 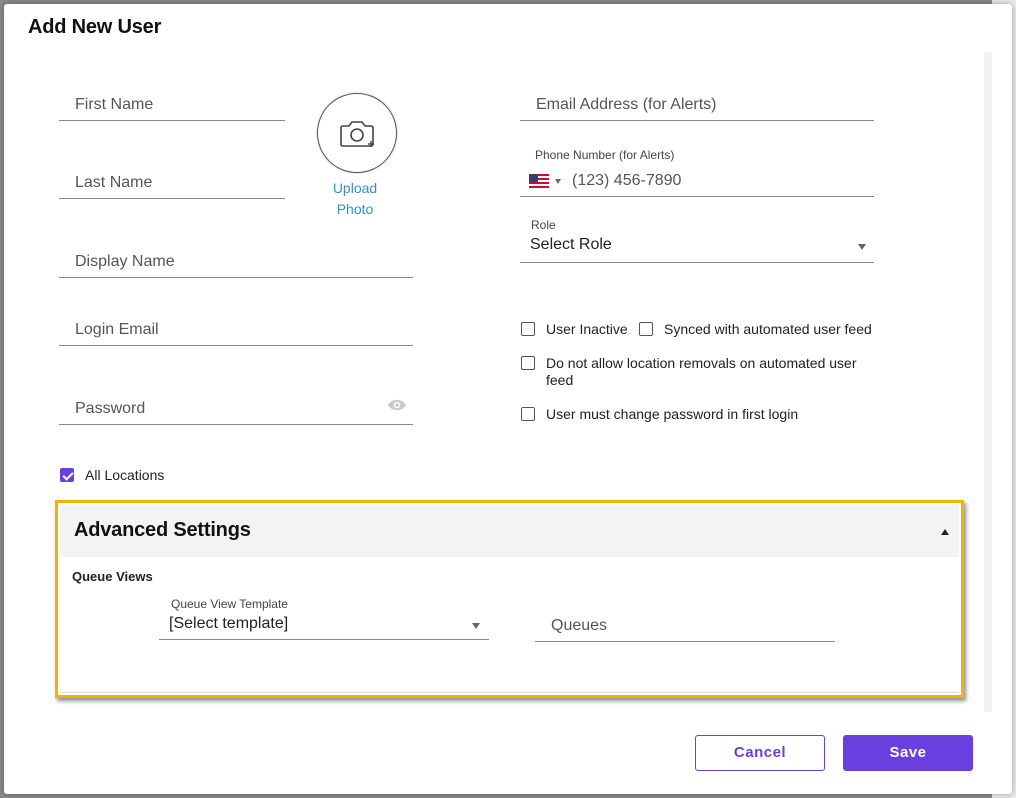 What do you see at coordinates (236, 332) in the screenshot?
I see `login-email-field: Login Email` at bounding box center [236, 332].